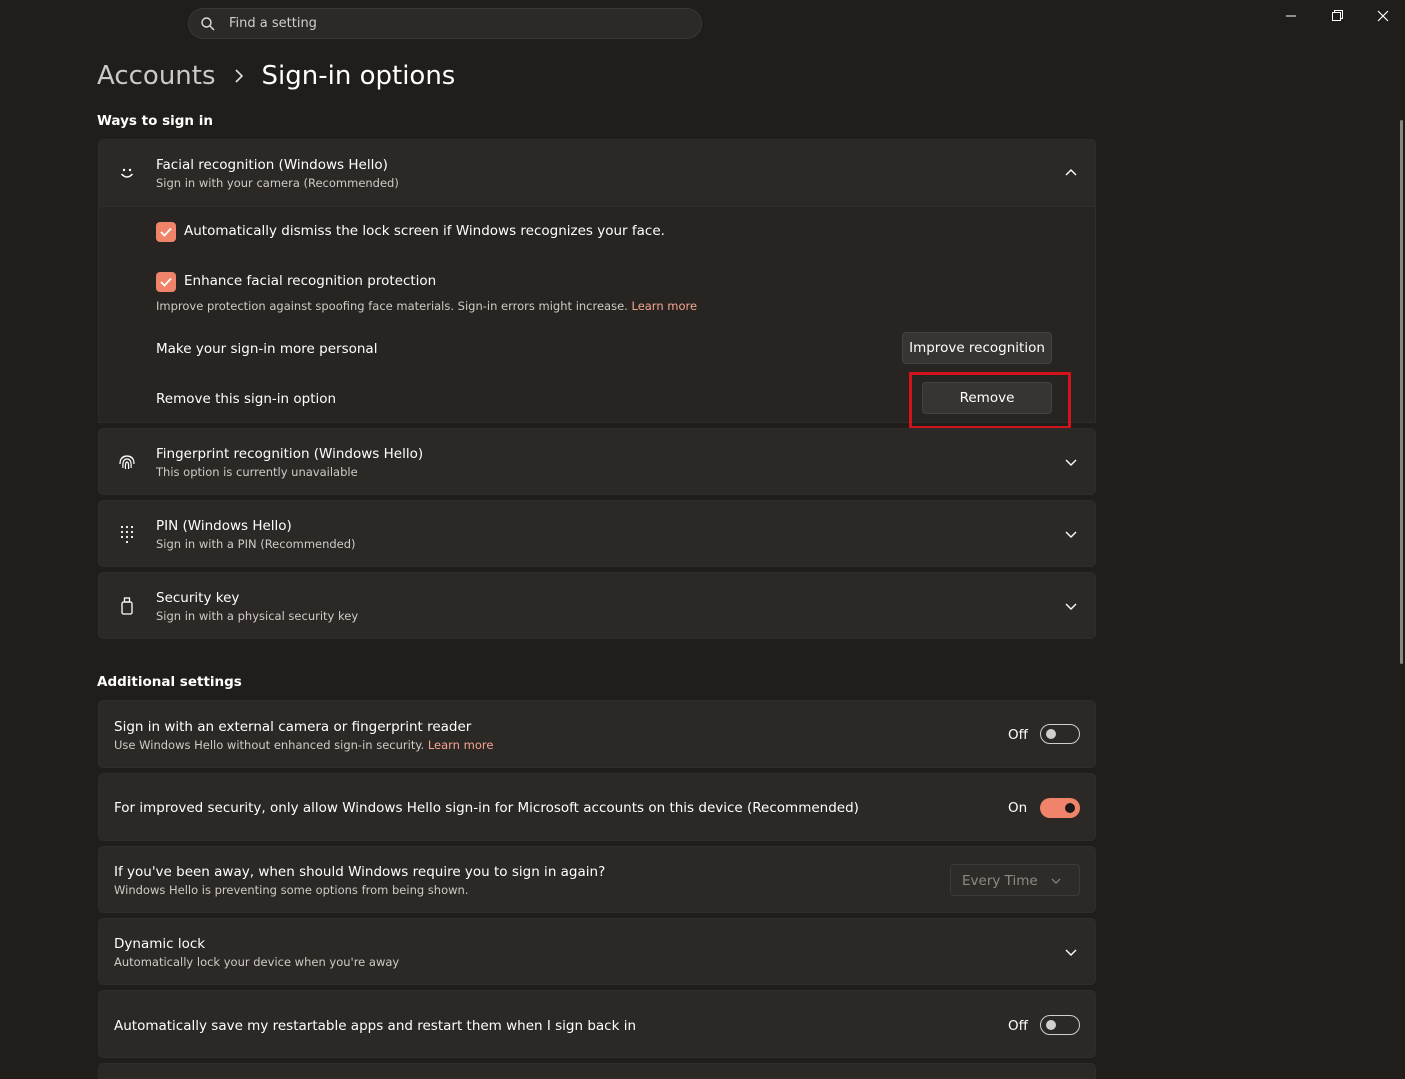 This screenshot has width=1405, height=1079. I want to click on close-icon, so click(1383, 16).